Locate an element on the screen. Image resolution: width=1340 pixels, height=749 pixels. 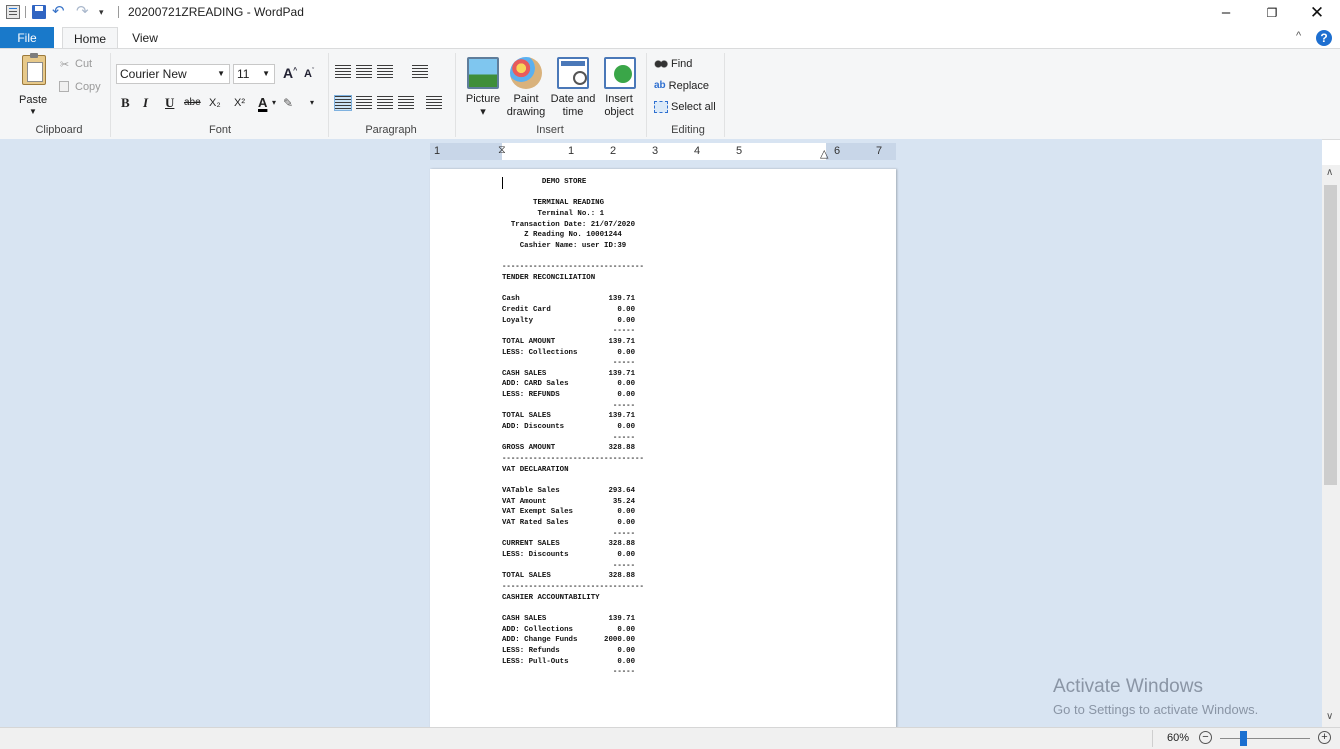
replace-icon: ab is located at coordinates (660, 86).